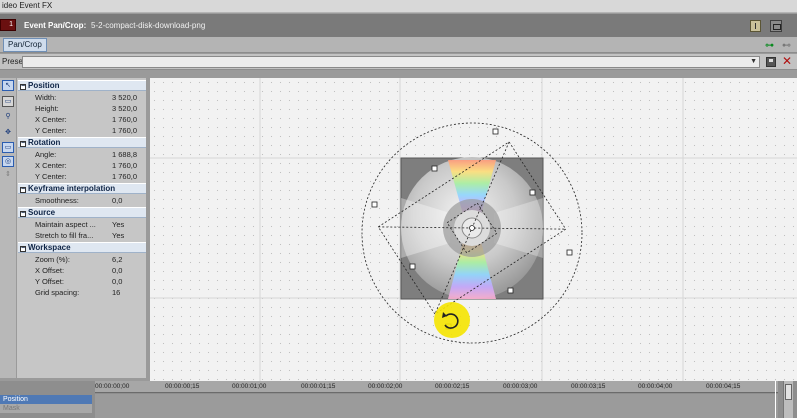 This screenshot has width=797, height=418. Describe the element at coordinates (771, 62) in the screenshot. I see `save-preset-icon` at that location.